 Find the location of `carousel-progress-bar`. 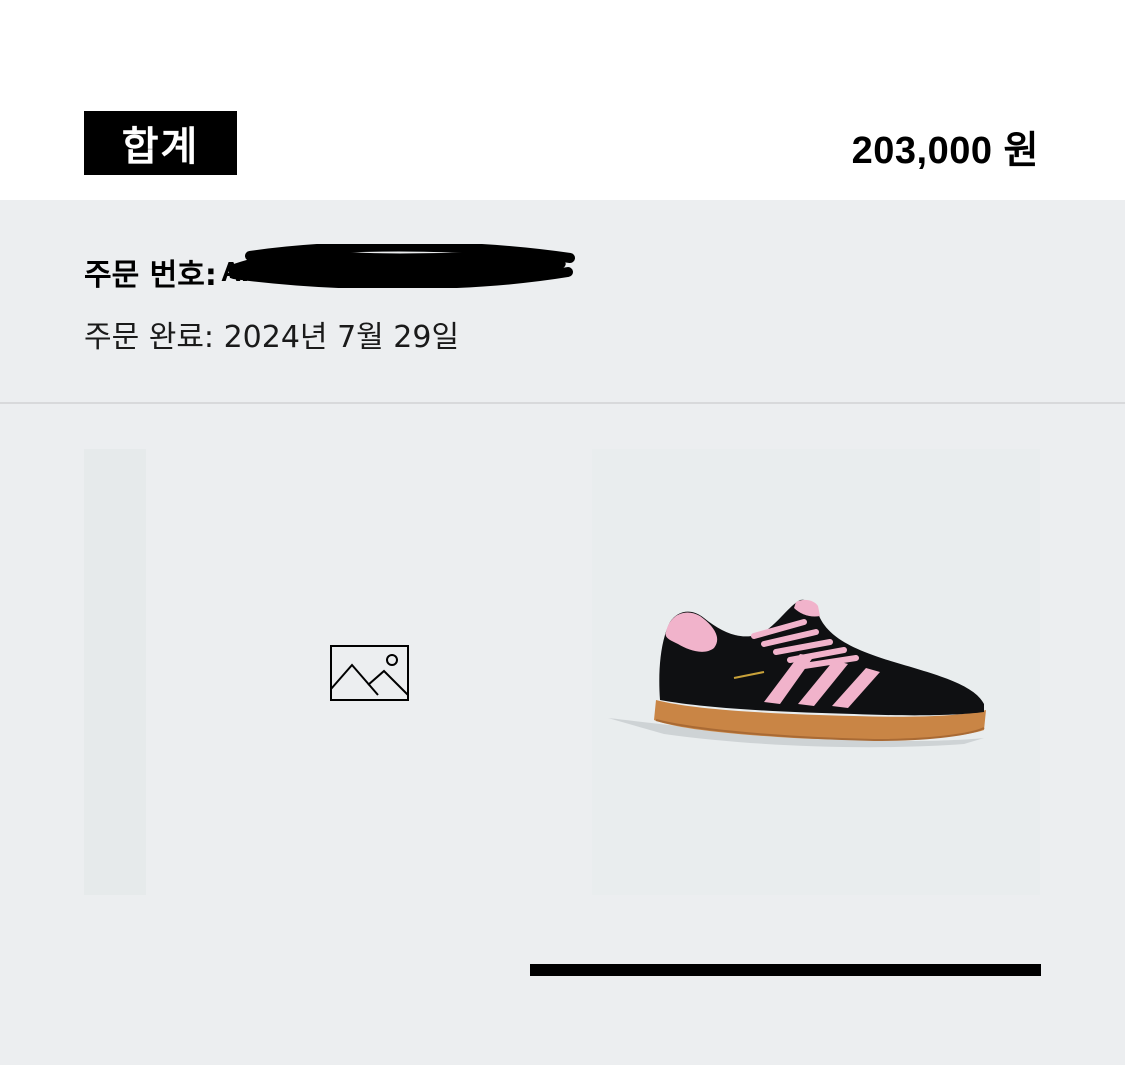

carousel-progress-bar is located at coordinates (785, 970).